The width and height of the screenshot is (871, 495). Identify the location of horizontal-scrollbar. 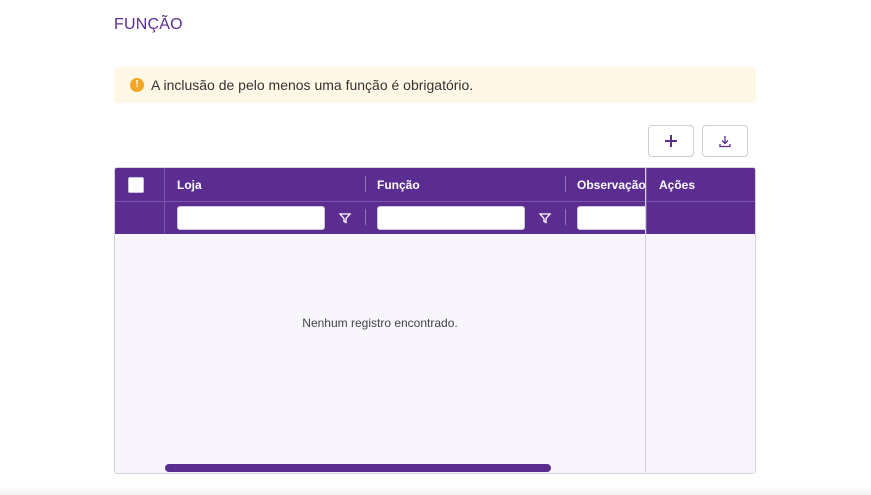
(358, 468).